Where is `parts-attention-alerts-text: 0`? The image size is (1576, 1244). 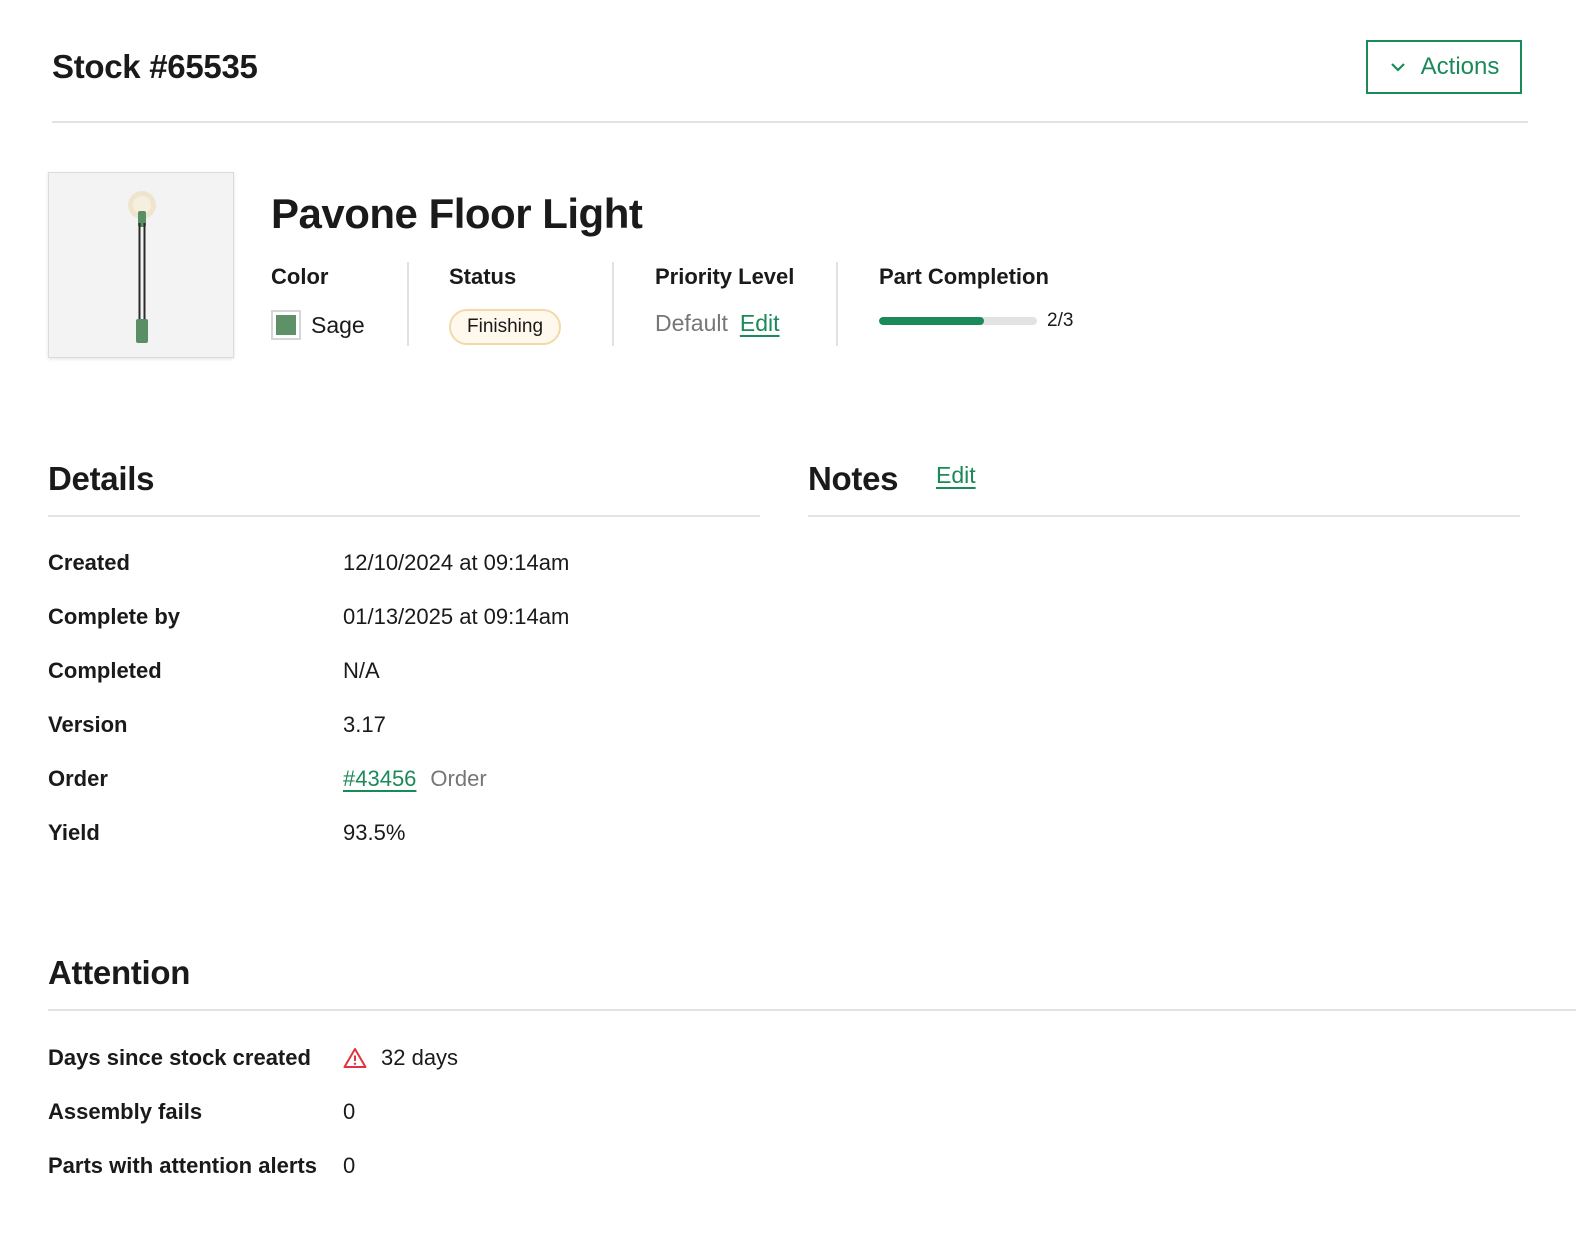 parts-attention-alerts-text: 0 is located at coordinates (349, 1165).